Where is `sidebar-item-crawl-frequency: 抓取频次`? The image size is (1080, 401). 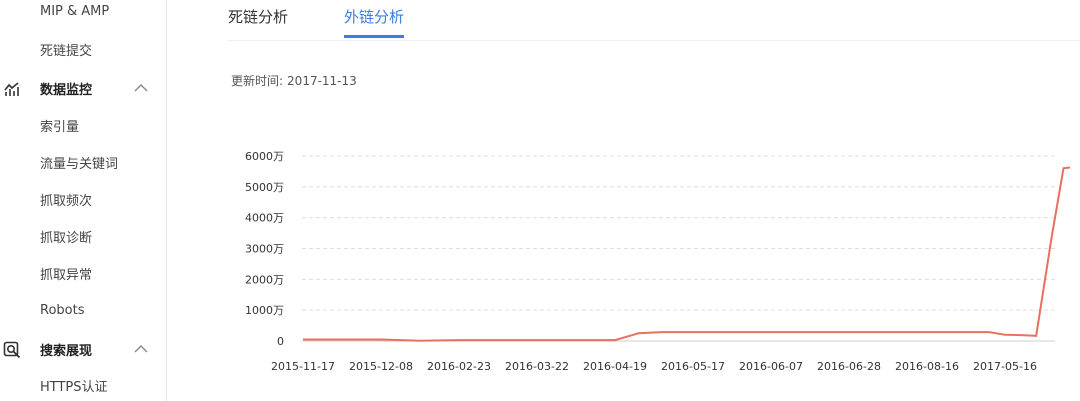 sidebar-item-crawl-frequency: 抓取频次 is located at coordinates (83, 199).